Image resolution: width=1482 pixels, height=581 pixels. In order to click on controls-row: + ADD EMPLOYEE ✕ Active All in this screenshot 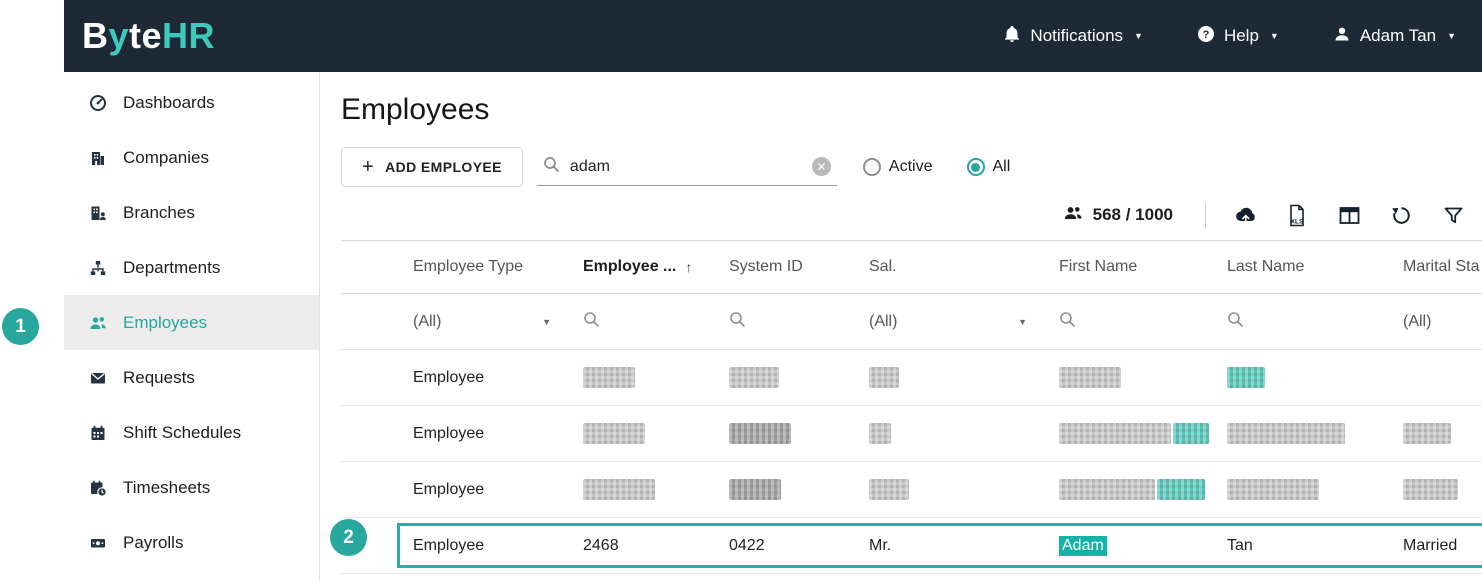, I will do `click(911, 167)`.